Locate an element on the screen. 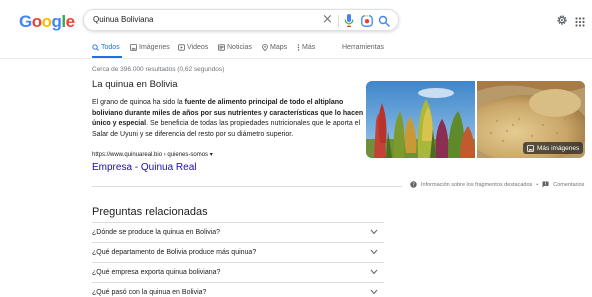  question-text: ¿Qué empresa exporta quinua boliviana? is located at coordinates (156, 272).